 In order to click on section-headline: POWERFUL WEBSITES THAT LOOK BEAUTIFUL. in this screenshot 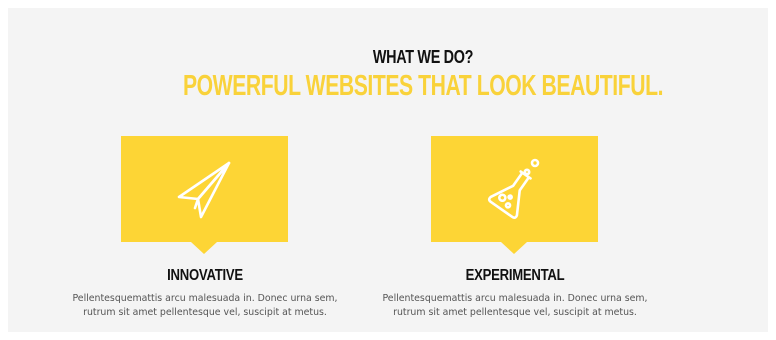, I will do `click(423, 86)`.